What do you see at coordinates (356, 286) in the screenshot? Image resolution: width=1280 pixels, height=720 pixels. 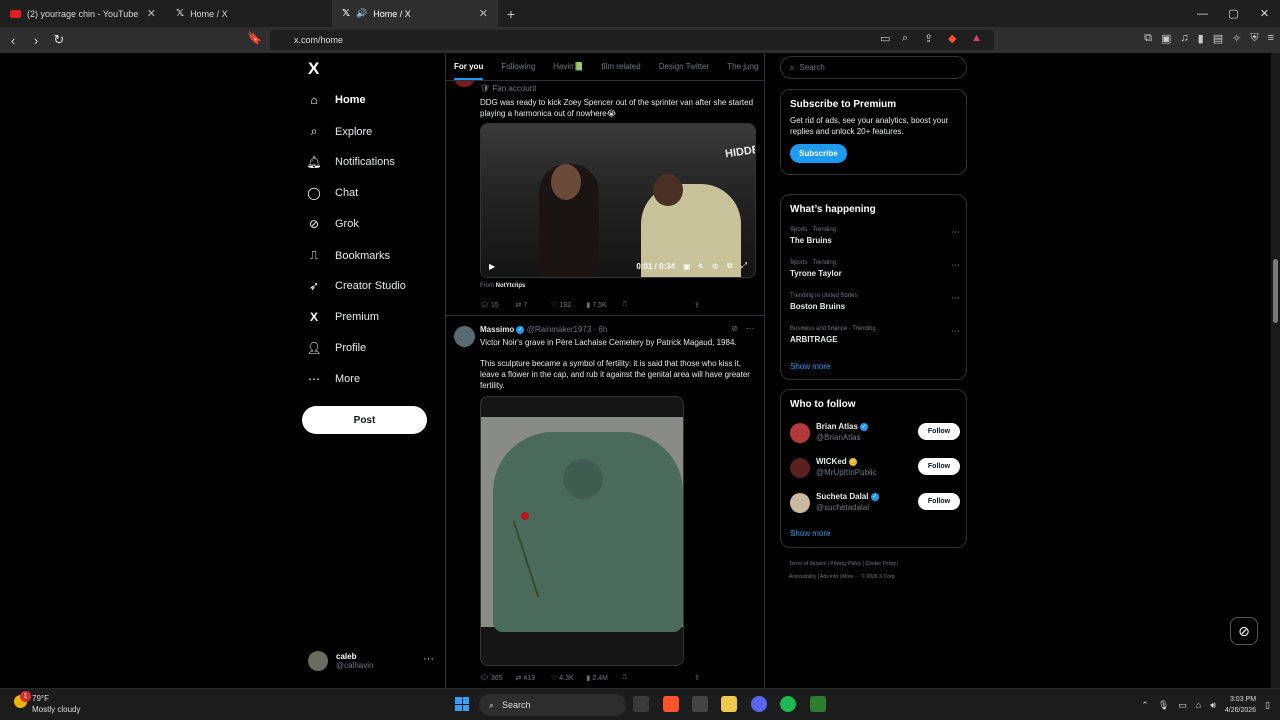 I see `nav-creator-studio: ➶ Creator Studio` at bounding box center [356, 286].